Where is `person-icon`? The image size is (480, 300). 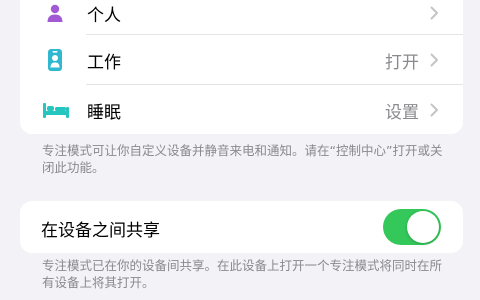
person-icon is located at coordinates (55, 13).